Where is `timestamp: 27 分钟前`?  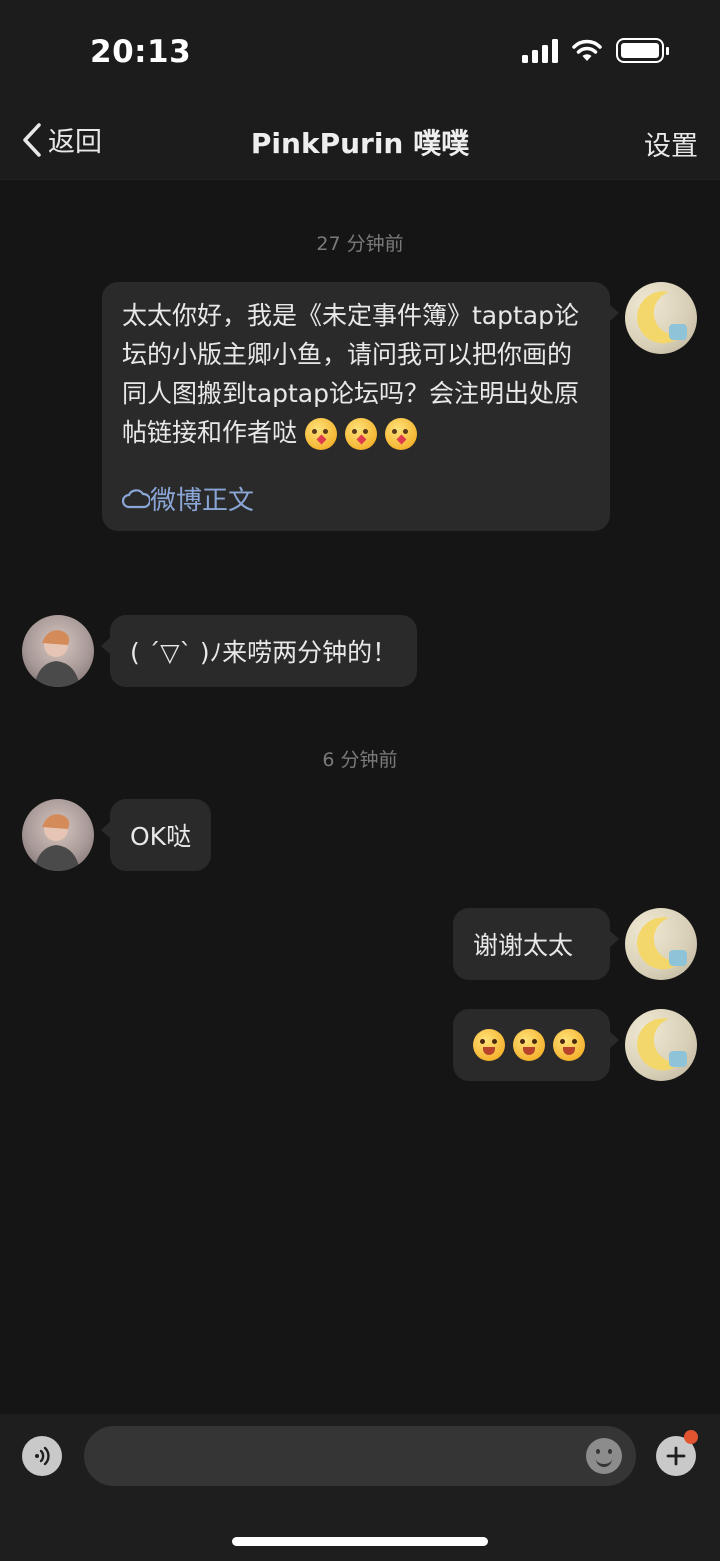 timestamp: 27 分钟前 is located at coordinates (360, 244).